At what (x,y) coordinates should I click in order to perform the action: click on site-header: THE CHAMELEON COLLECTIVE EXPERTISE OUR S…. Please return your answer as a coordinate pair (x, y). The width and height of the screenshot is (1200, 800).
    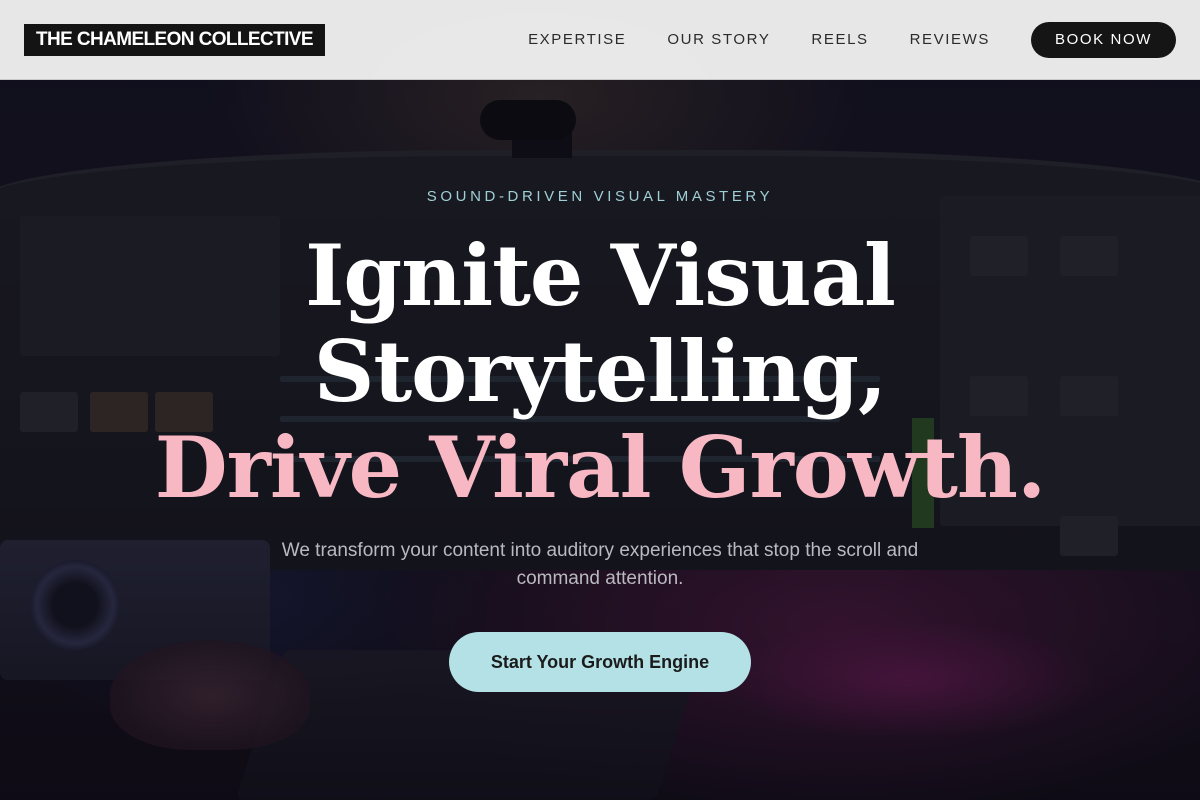
    Looking at the image, I should click on (600, 40).